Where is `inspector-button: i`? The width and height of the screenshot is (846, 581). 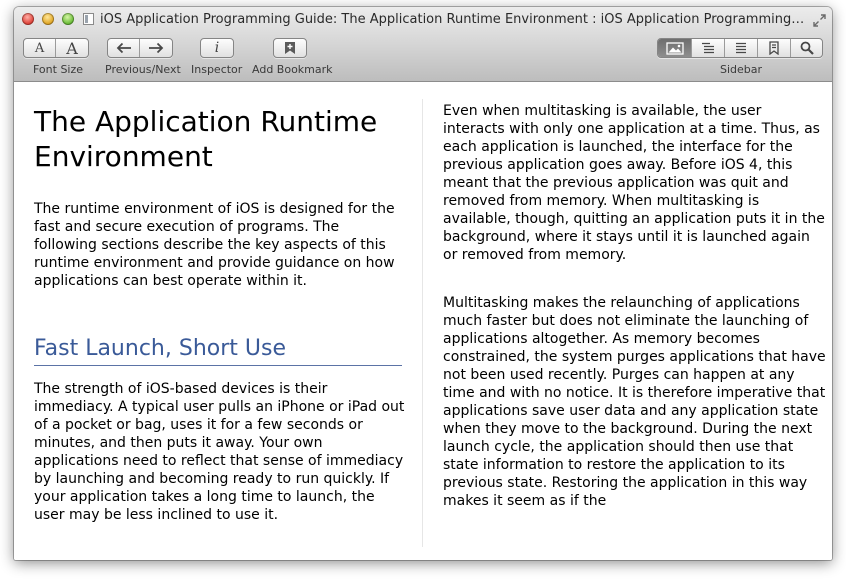 inspector-button: i is located at coordinates (217, 48).